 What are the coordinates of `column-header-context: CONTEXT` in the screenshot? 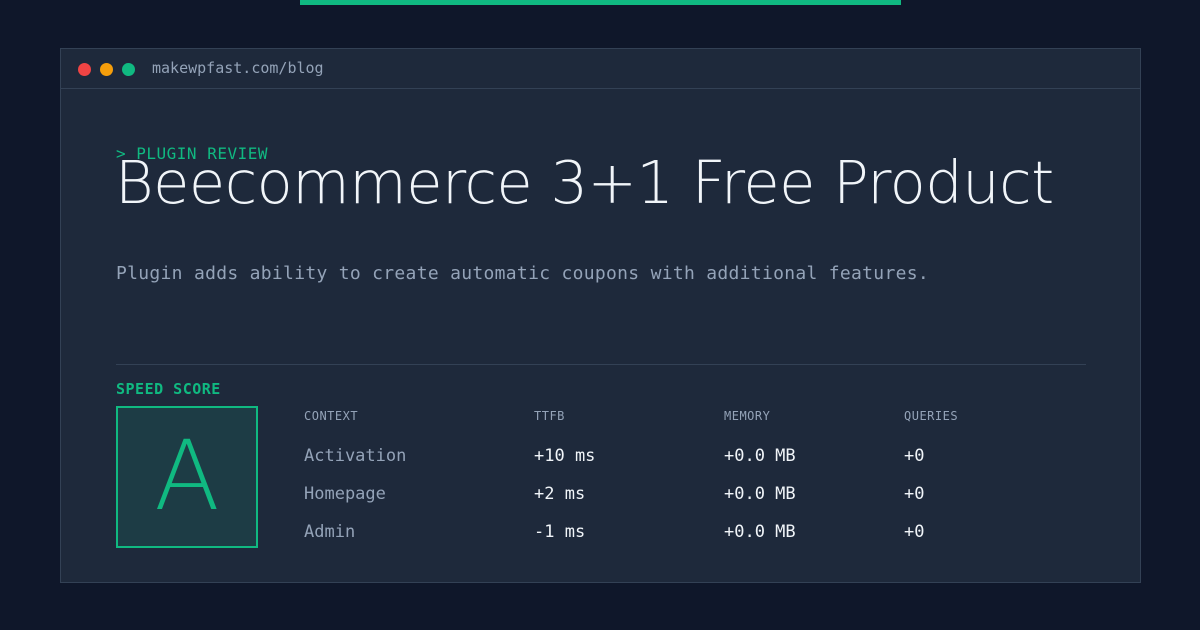 It's located at (331, 416).